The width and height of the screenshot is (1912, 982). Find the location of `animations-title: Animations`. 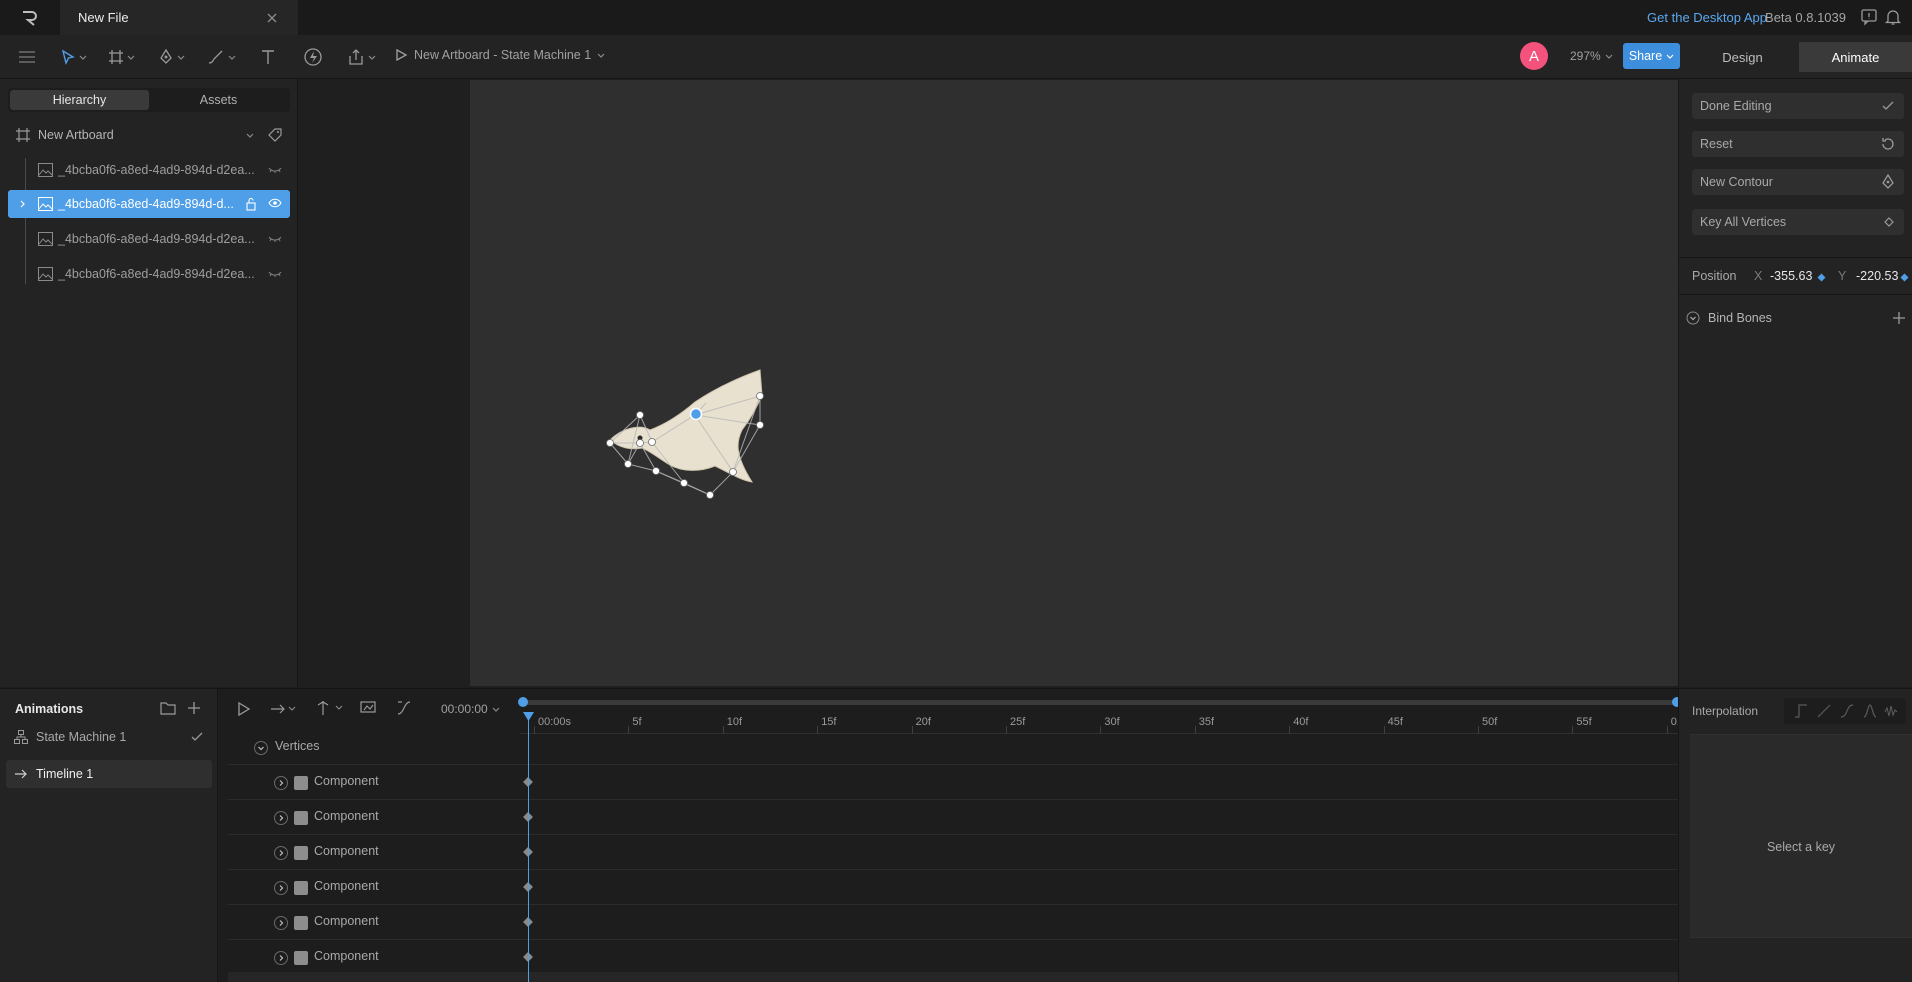

animations-title: Animations is located at coordinates (49, 709).